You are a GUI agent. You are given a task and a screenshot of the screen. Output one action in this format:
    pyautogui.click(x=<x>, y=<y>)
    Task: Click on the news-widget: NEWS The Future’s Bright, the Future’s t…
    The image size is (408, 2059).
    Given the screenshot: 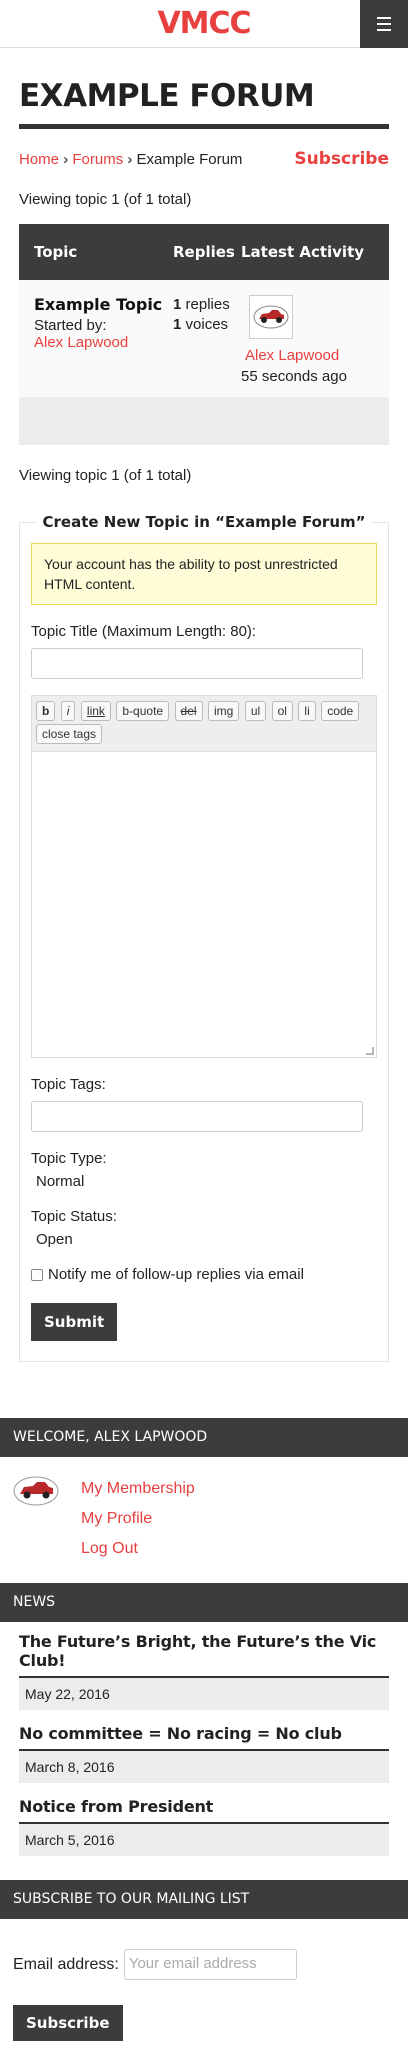 What is the action you would take?
    pyautogui.click(x=204, y=1719)
    